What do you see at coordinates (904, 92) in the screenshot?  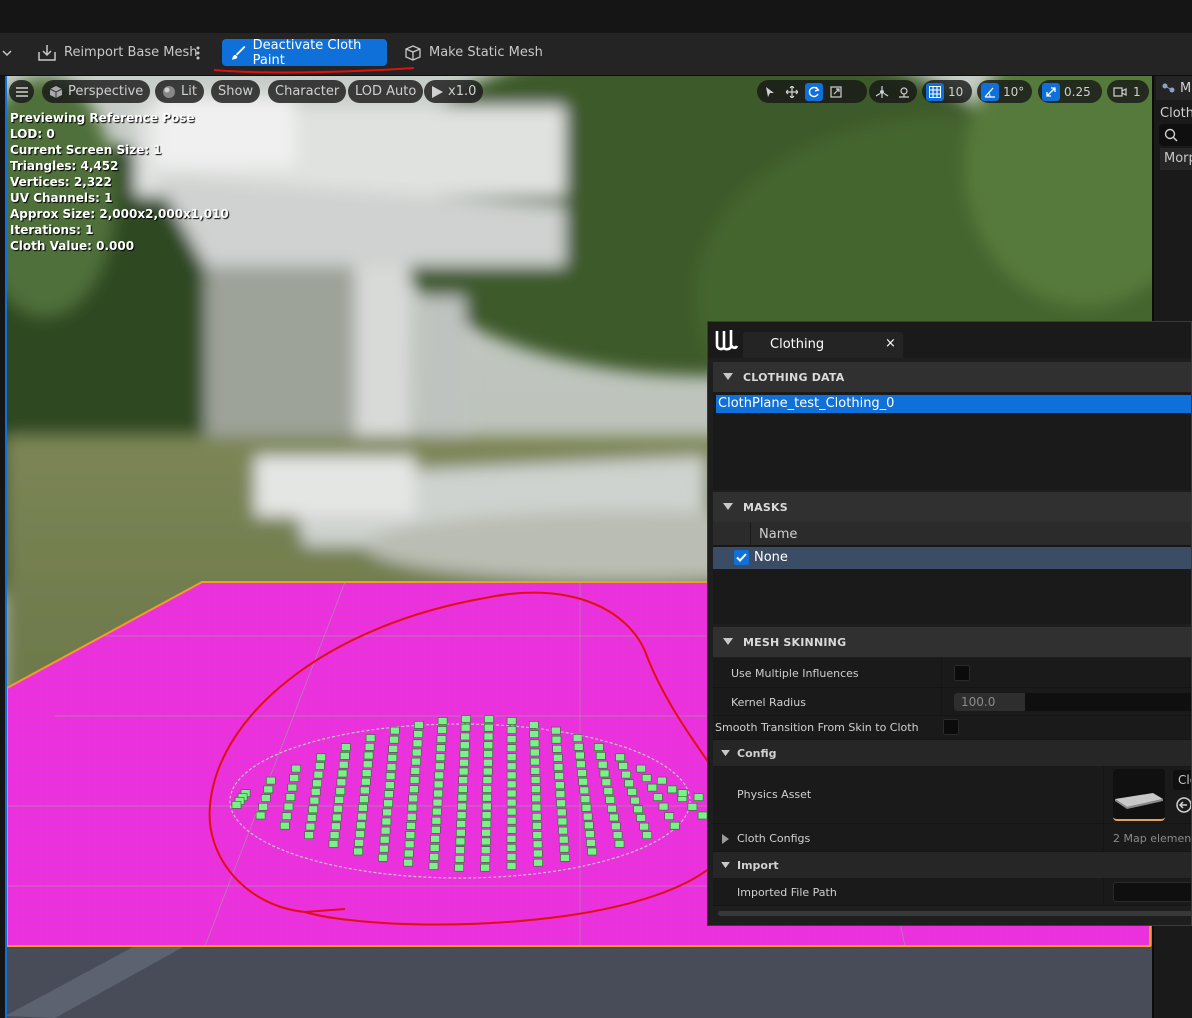 I see `surface-snap-icon` at bounding box center [904, 92].